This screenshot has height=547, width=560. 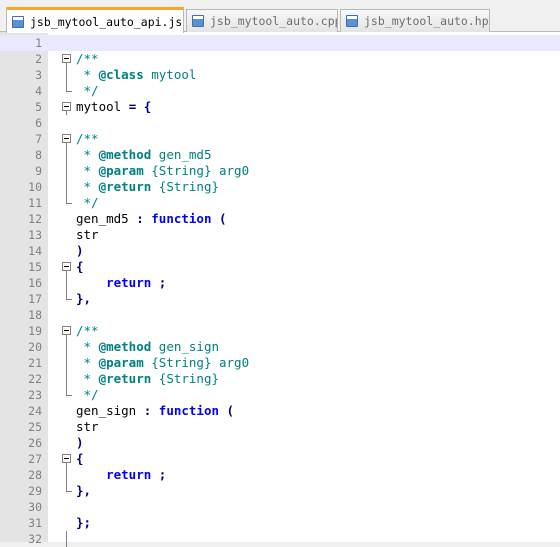 What do you see at coordinates (35, 523) in the screenshot?
I see `line-number: 31` at bounding box center [35, 523].